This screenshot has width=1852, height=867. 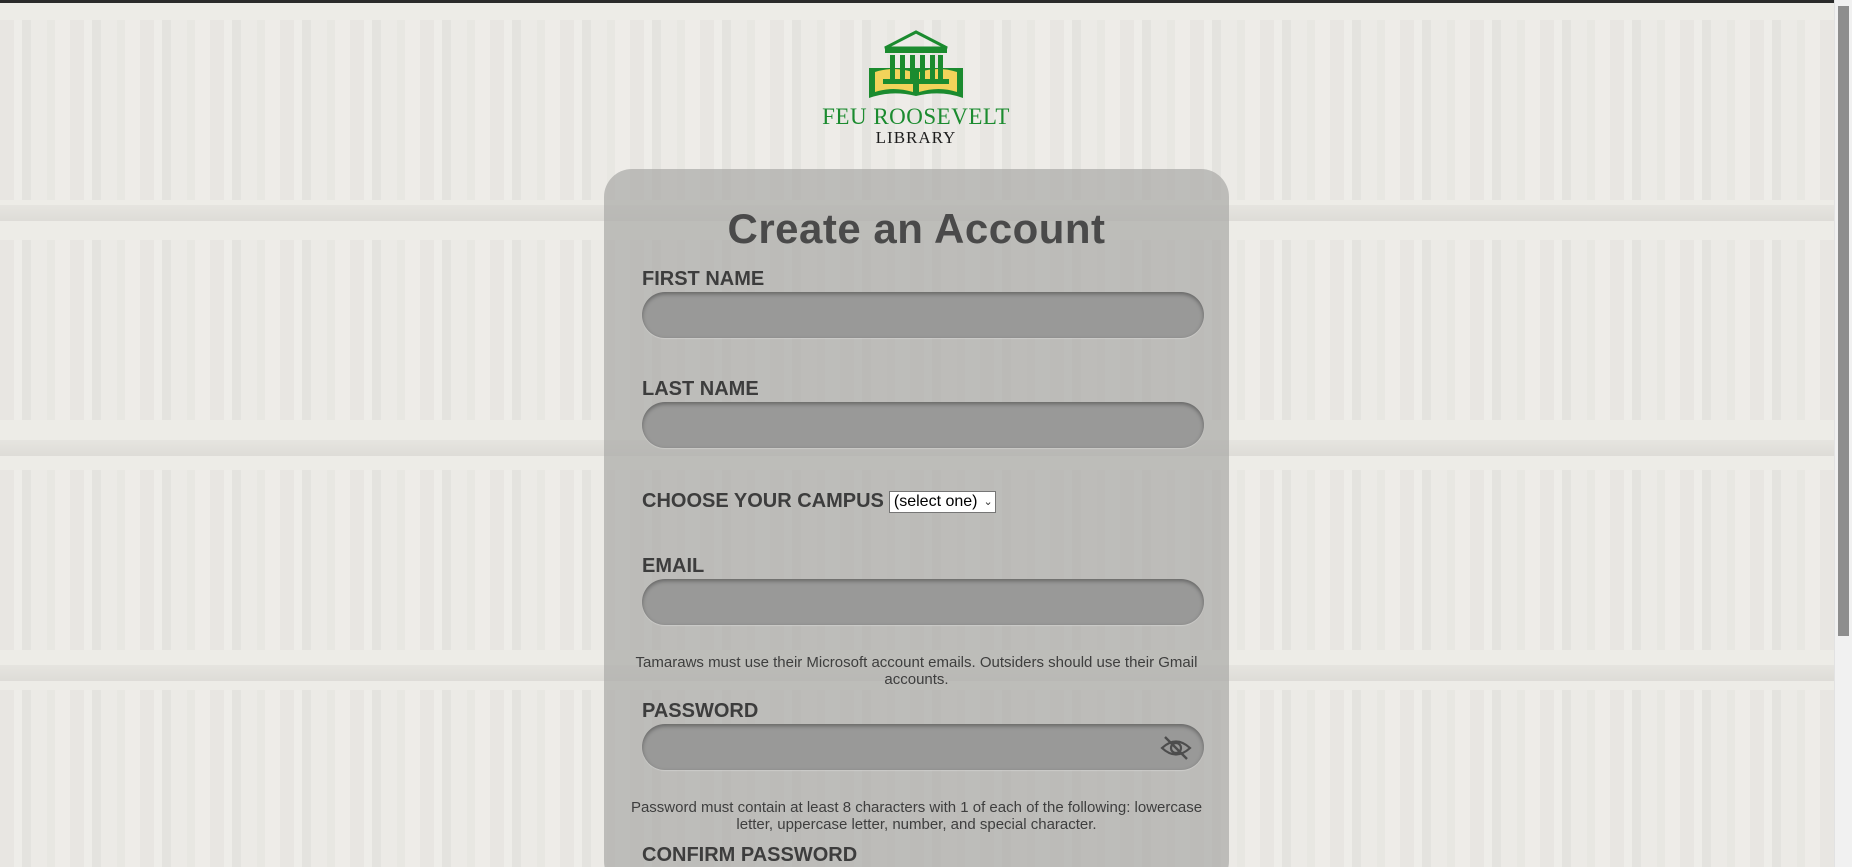 I want to click on page-scrollbar, so click(x=1843, y=433).